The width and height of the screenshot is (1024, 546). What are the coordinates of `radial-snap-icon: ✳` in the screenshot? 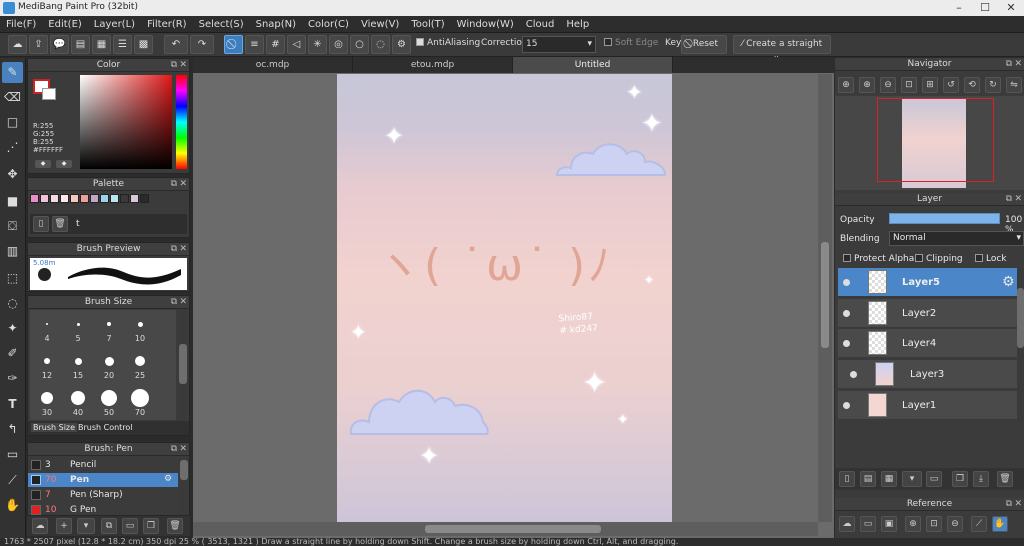 It's located at (317, 44).